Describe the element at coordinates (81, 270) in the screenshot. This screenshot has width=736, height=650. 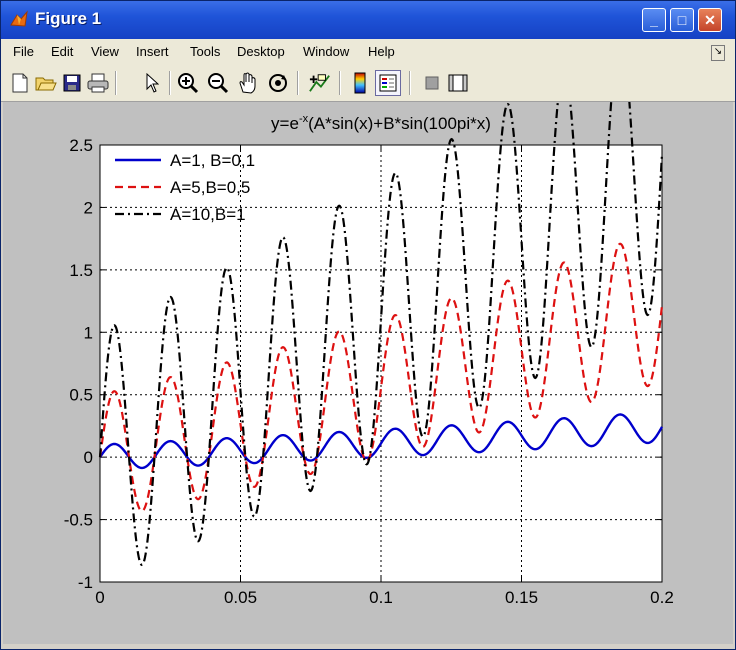
I see `y-tick-label: 1.5` at that location.